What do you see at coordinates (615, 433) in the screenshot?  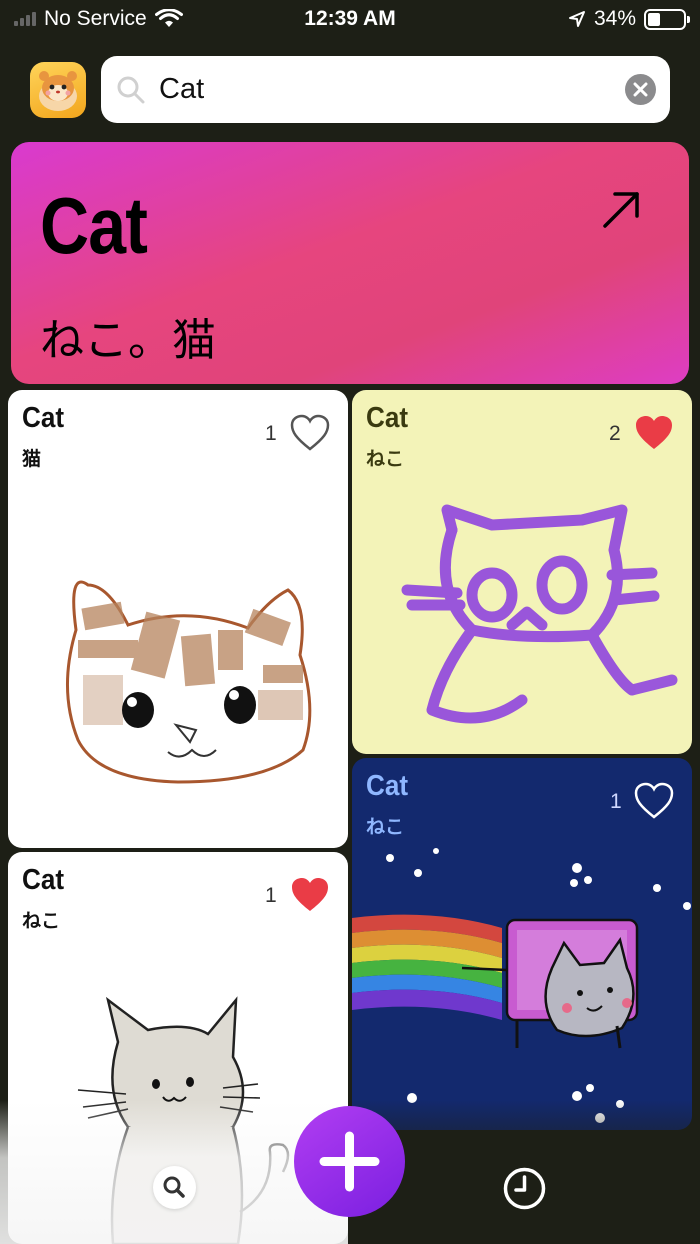 I see `like-count: 2` at bounding box center [615, 433].